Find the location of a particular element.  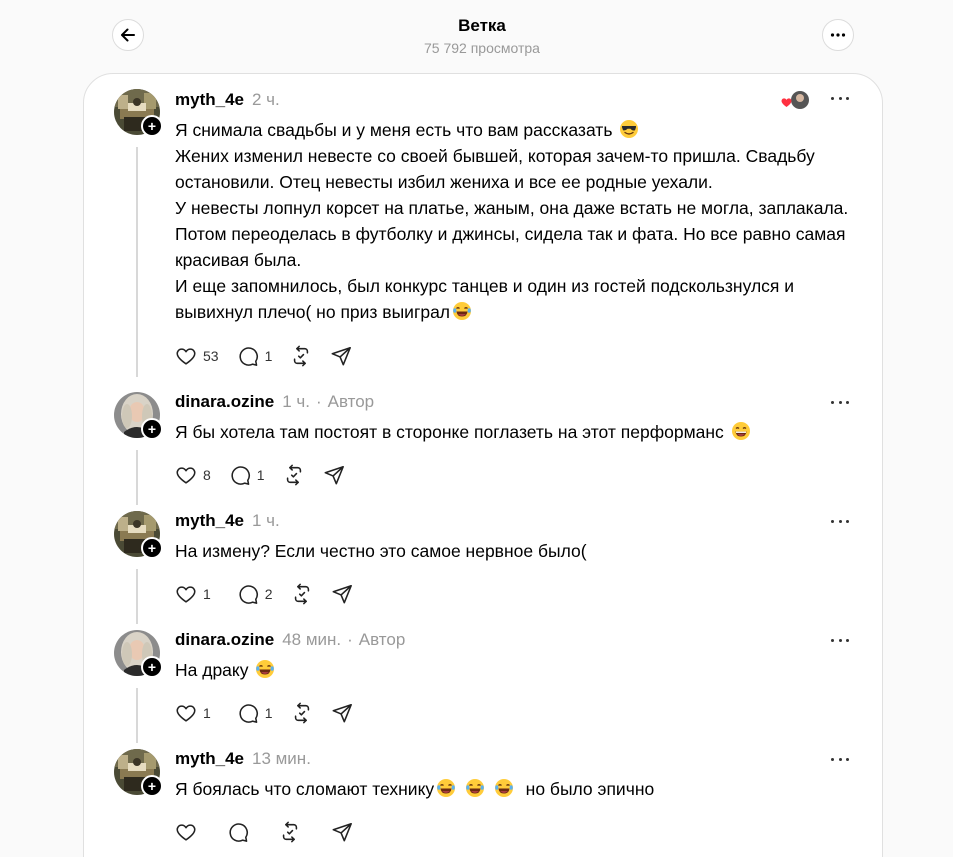

comment-button is located at coordinates (238, 832).